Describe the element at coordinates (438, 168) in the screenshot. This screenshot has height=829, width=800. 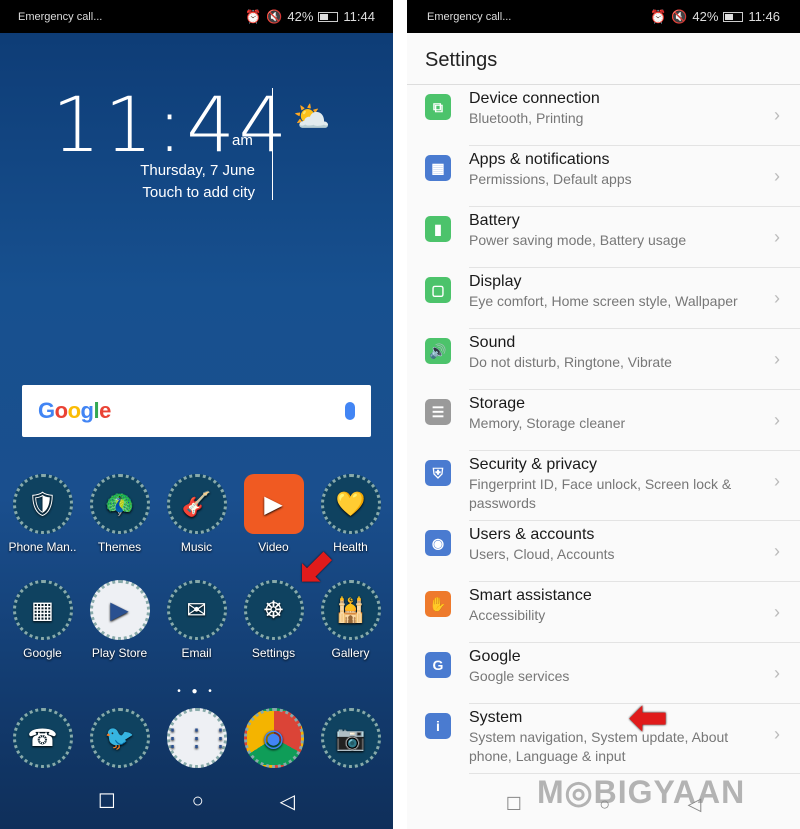
I see `apps-notifications-icon: ▦` at that location.